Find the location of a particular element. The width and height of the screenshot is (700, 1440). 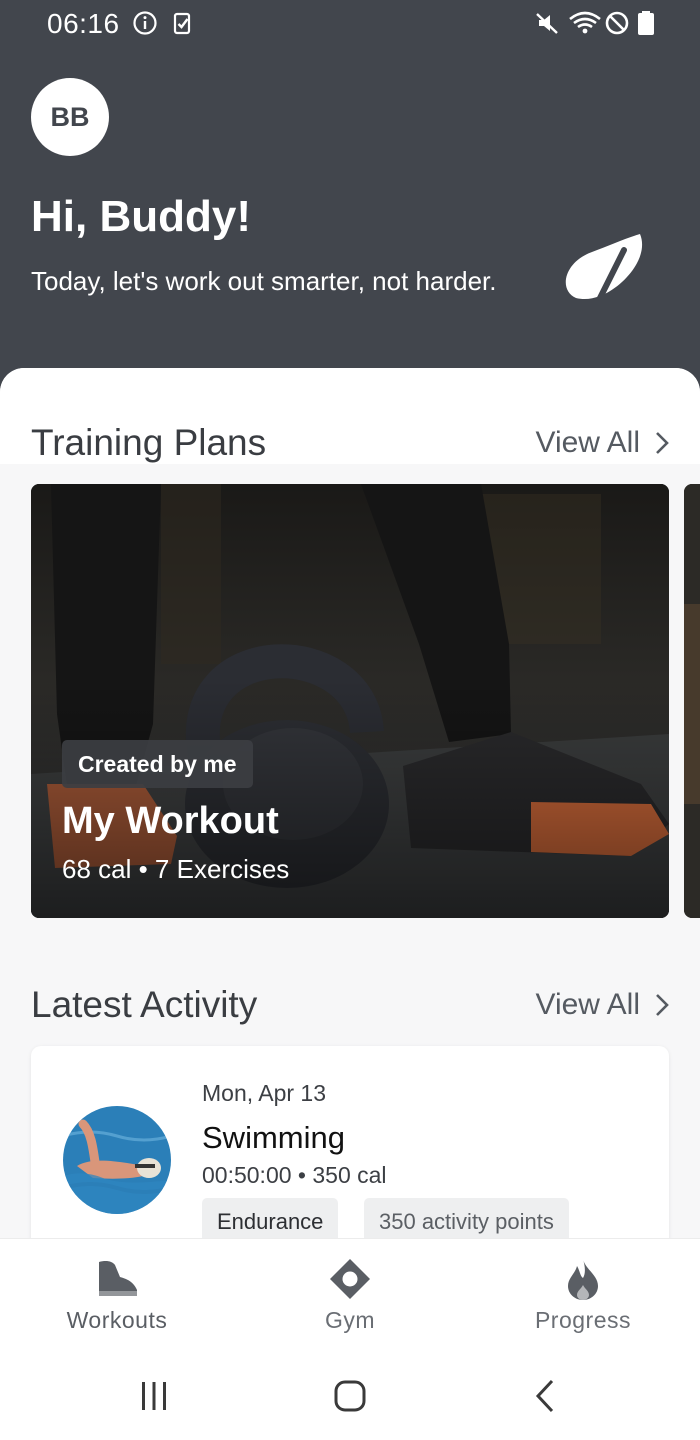

nav-workouts: Workouts is located at coordinates (117, 1295).